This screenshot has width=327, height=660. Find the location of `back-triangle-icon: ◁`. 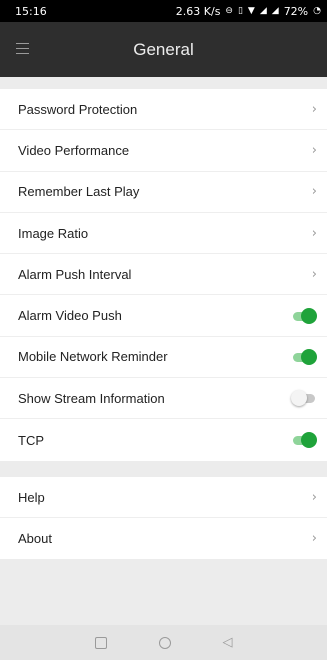

back-triangle-icon: ◁ is located at coordinates (228, 642).